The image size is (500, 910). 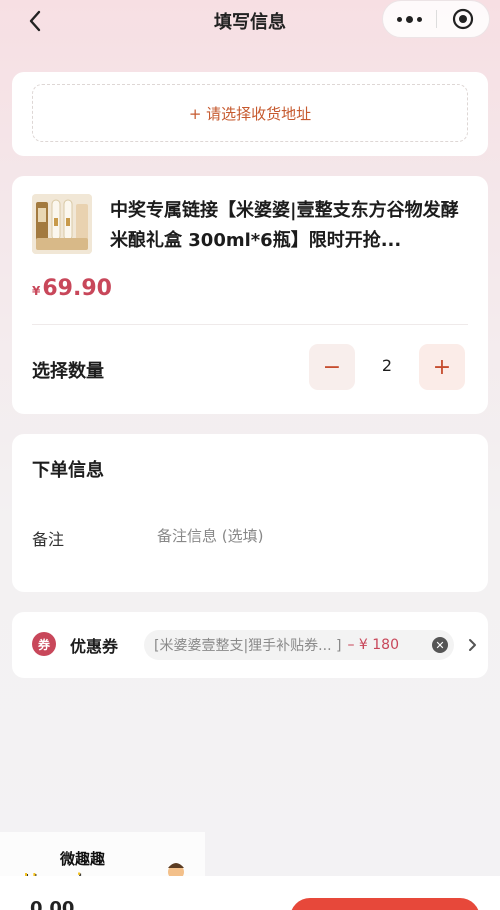 What do you see at coordinates (387, 365) in the screenshot?
I see `quantity-value: 2` at bounding box center [387, 365].